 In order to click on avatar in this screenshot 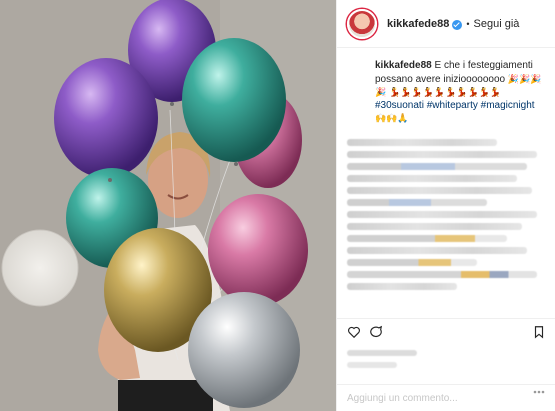, I will do `click(362, 23)`.